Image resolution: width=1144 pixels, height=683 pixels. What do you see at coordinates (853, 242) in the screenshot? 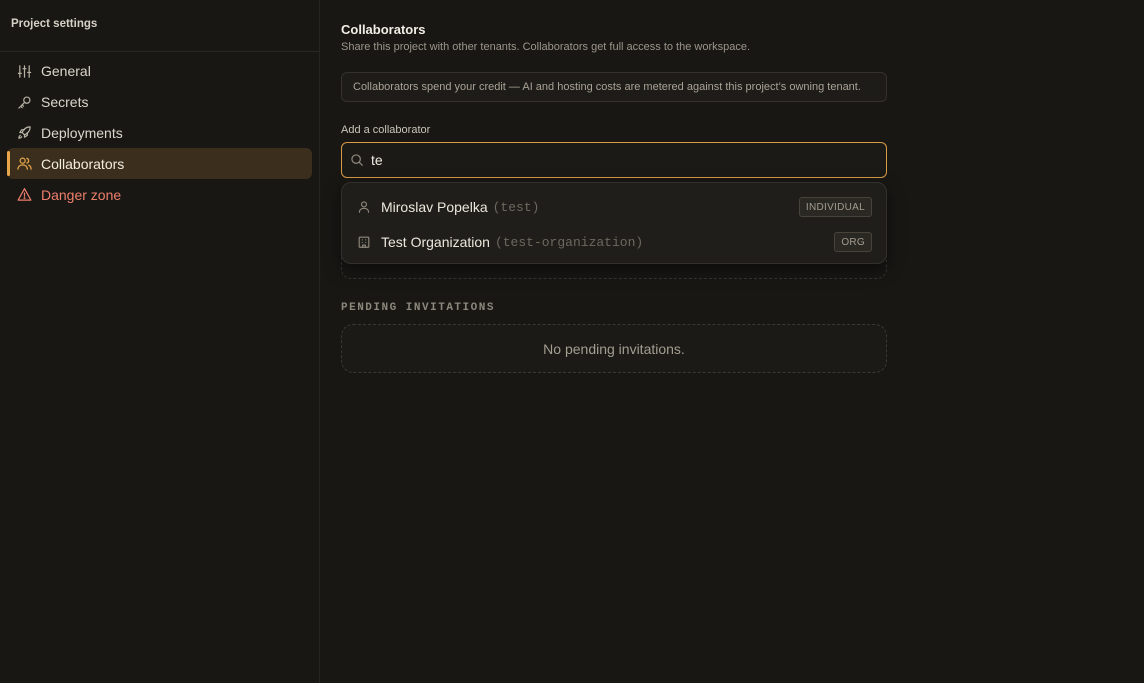
I see `result-type-badge: ORG` at bounding box center [853, 242].